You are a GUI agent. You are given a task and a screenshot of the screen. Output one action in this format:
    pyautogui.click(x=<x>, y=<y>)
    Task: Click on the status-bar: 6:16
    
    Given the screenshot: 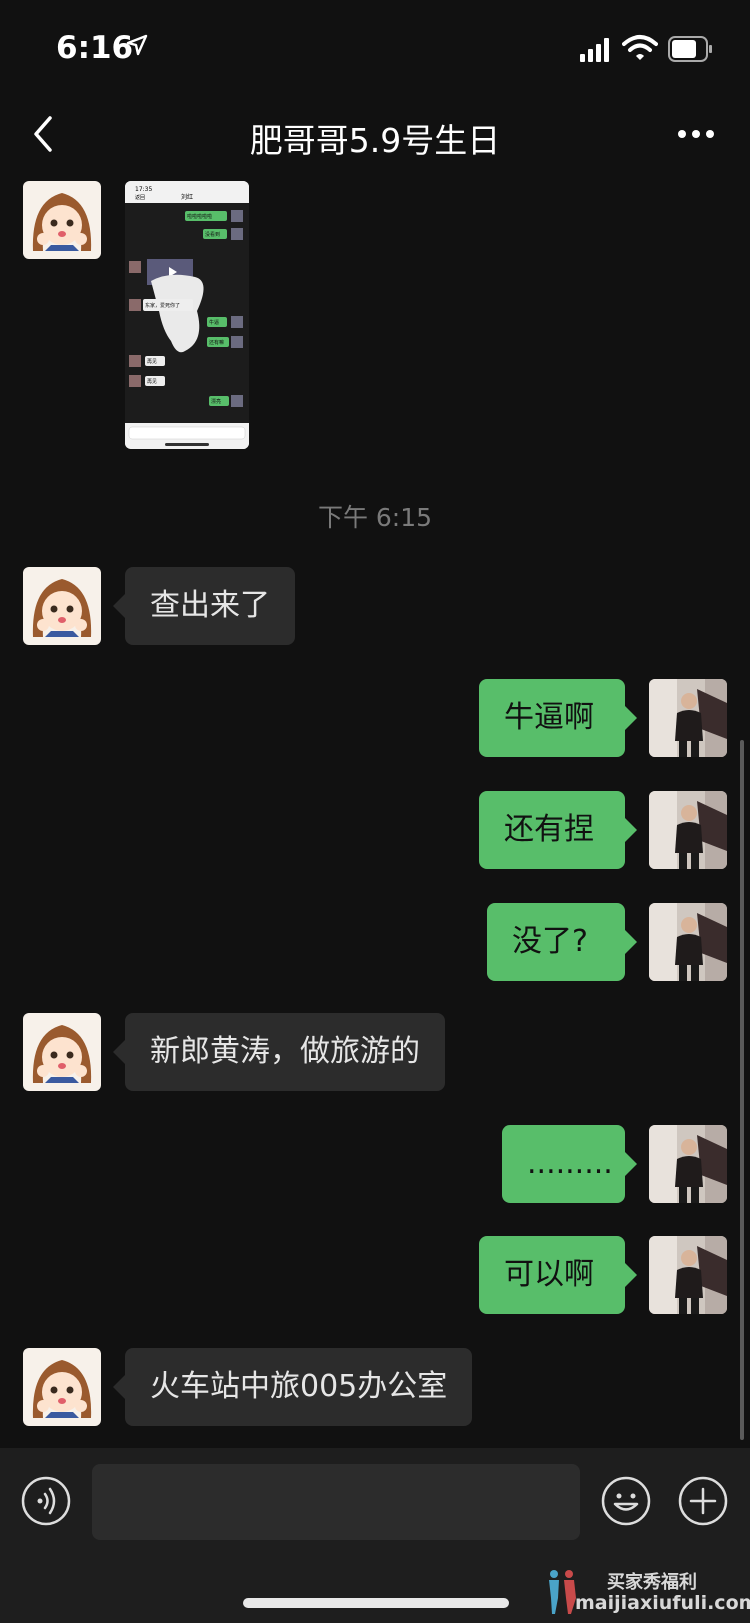 What is the action you would take?
    pyautogui.click(x=375, y=48)
    